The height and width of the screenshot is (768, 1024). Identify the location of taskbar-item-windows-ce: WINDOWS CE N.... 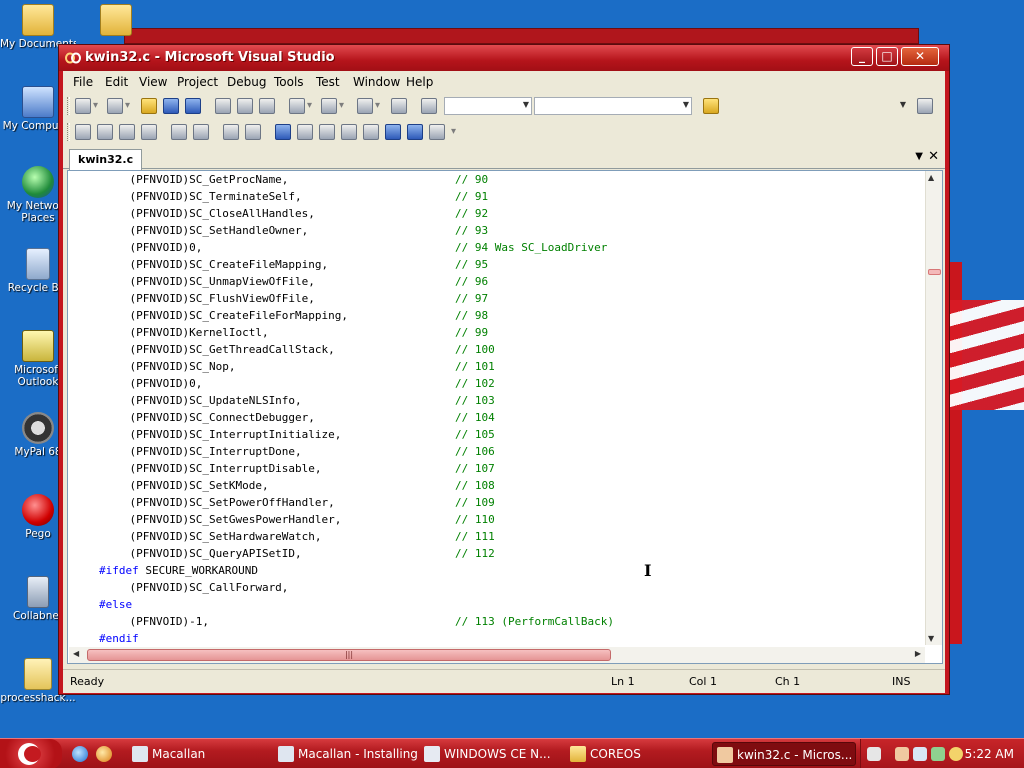
(492, 754).